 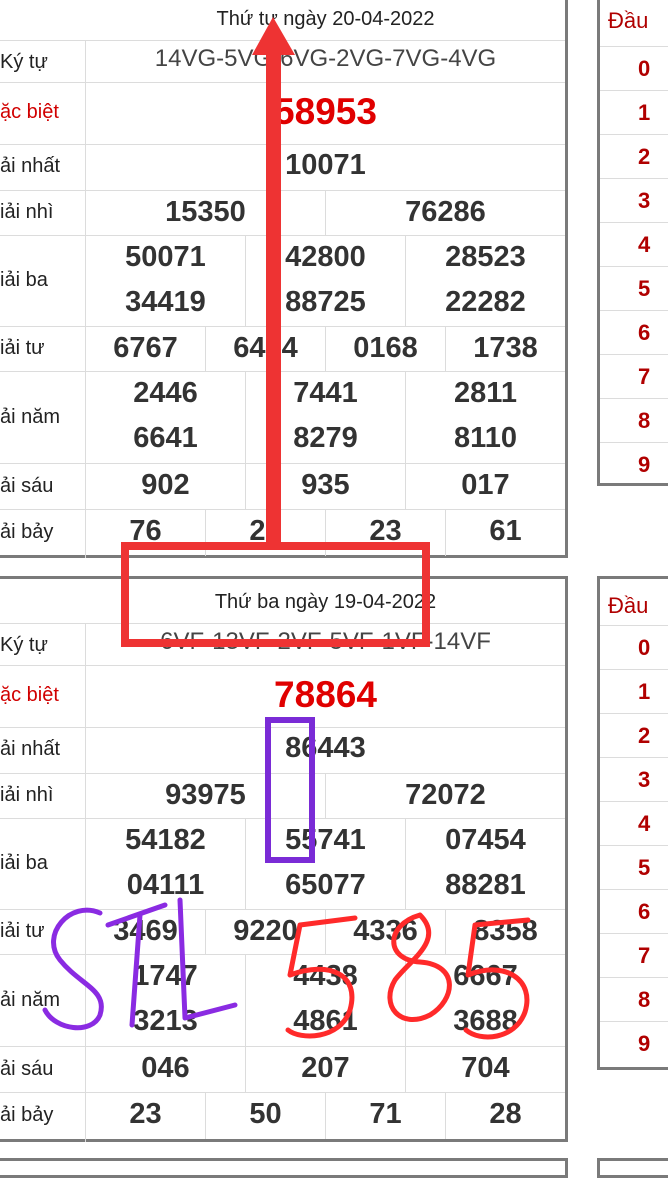 I want to click on handwritten-stl, so click(x=140, y=964).